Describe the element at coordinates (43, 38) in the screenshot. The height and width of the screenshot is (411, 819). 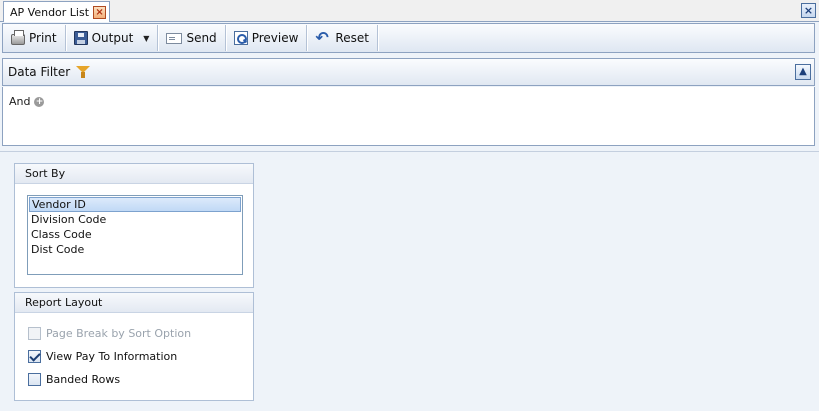
I see `print-label: Print` at that location.